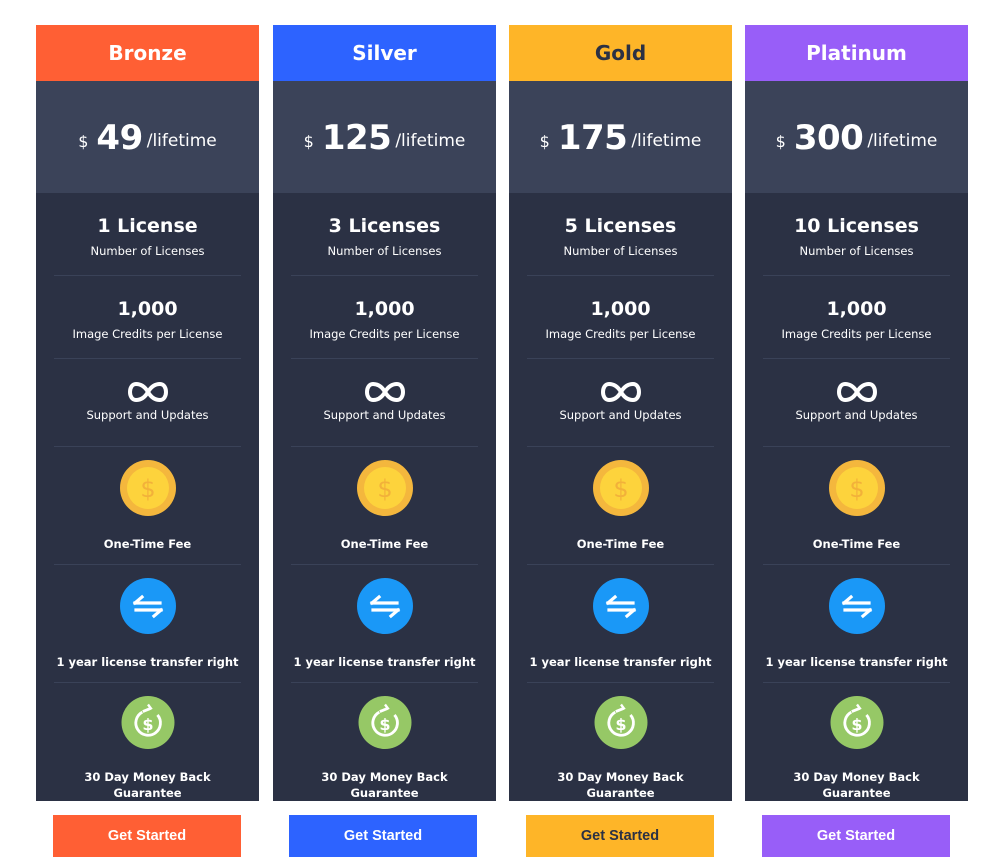 The width and height of the screenshot is (1000, 866). I want to click on plan-name: Platinum, so click(856, 53).